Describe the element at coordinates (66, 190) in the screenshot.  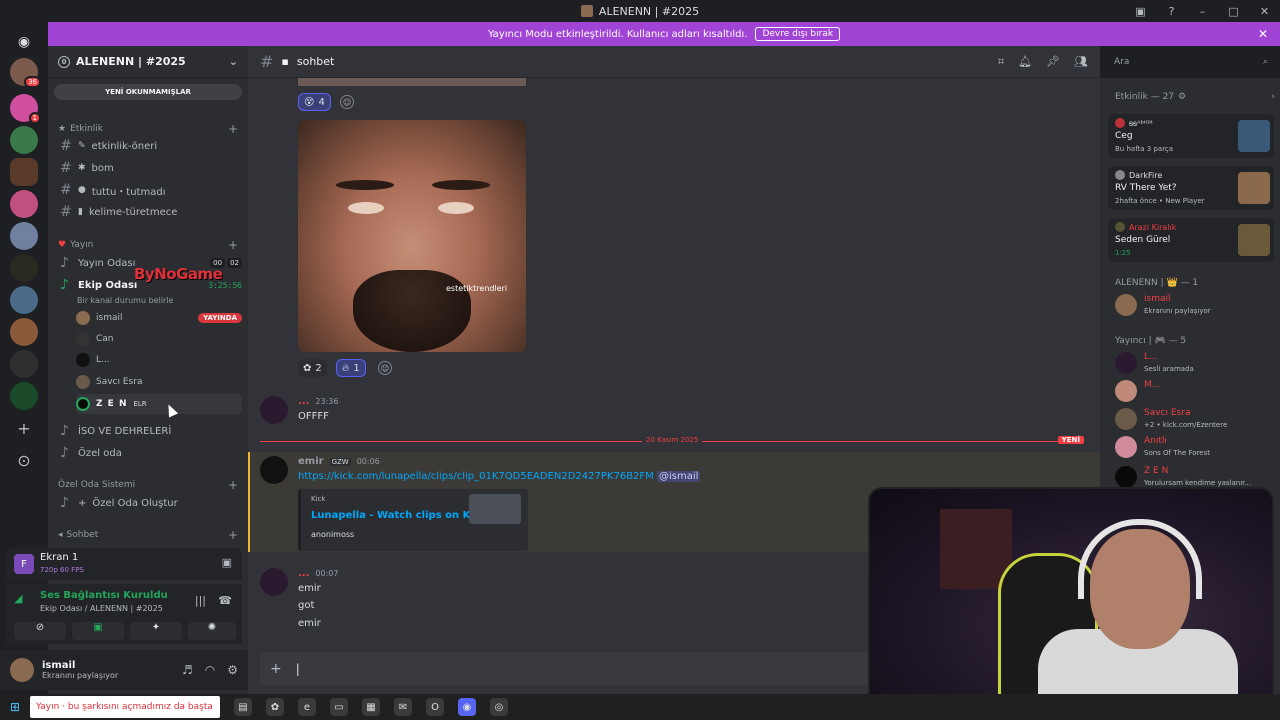
I see `hash-icon: #` at that location.